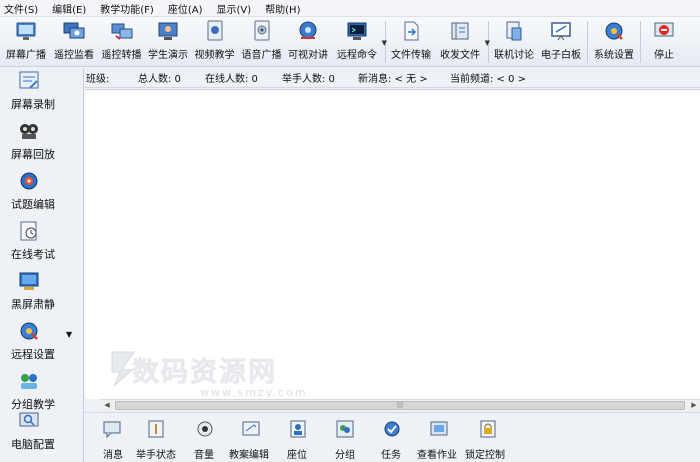  I want to click on menu-seat: 座位(A), so click(185, 8).